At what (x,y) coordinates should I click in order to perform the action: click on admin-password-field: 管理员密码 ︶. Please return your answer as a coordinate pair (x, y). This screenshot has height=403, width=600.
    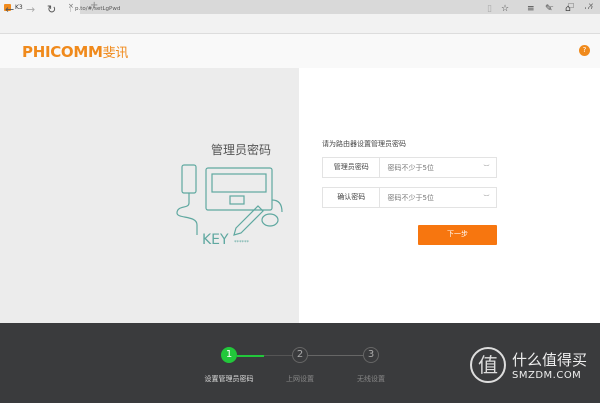
    Looking at the image, I should click on (409, 167).